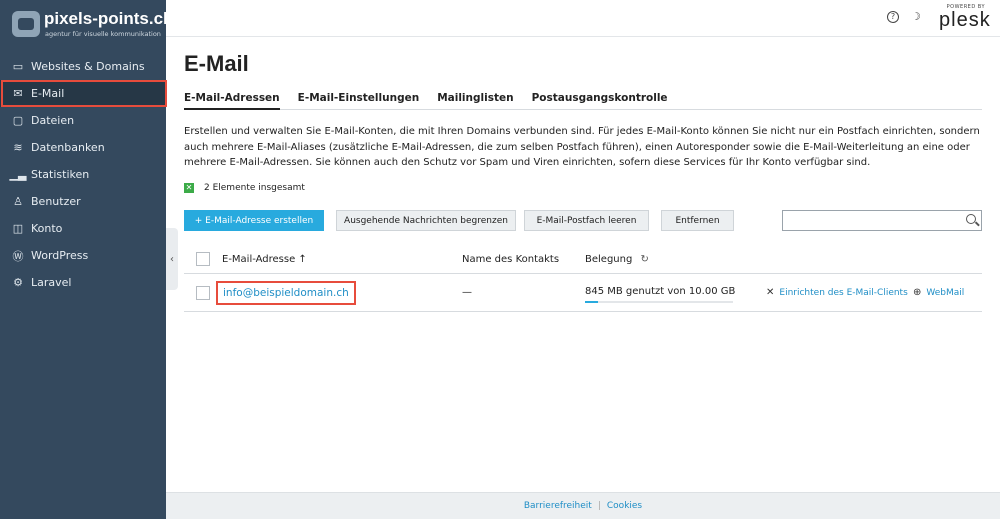 Image resolution: width=1000 pixels, height=519 pixels. What do you see at coordinates (467, 292) in the screenshot?
I see `contact-name: —` at bounding box center [467, 292].